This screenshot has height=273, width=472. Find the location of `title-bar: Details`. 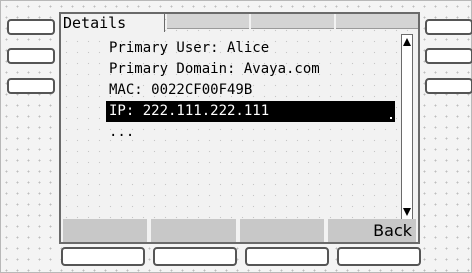

title-bar: Details is located at coordinates (239, 23).